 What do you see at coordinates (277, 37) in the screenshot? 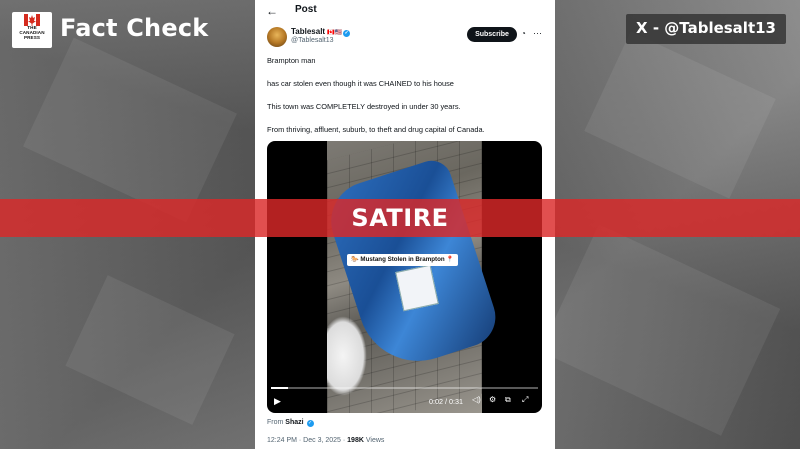
I see `avatar` at bounding box center [277, 37].